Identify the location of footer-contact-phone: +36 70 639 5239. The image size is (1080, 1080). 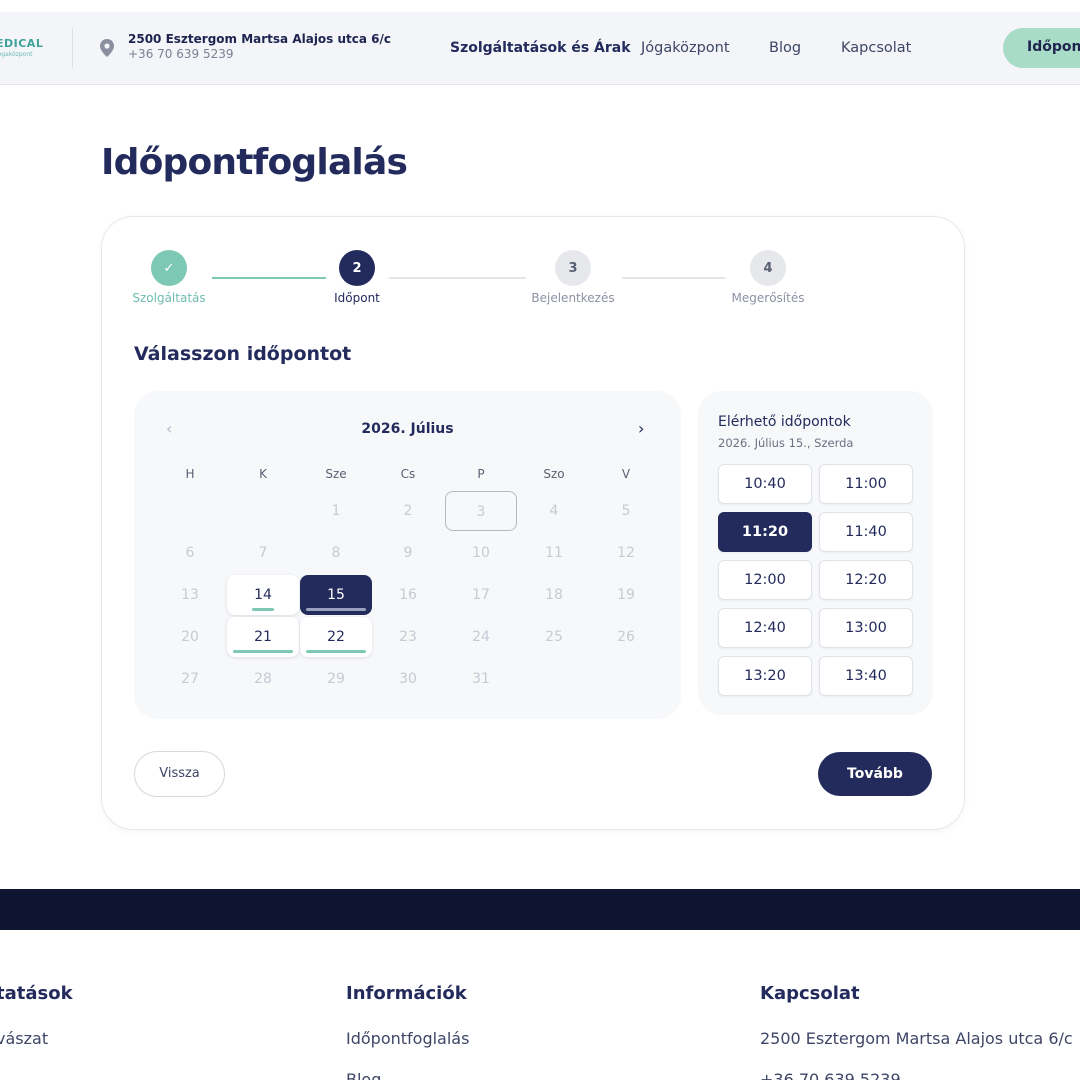
(830, 1075).